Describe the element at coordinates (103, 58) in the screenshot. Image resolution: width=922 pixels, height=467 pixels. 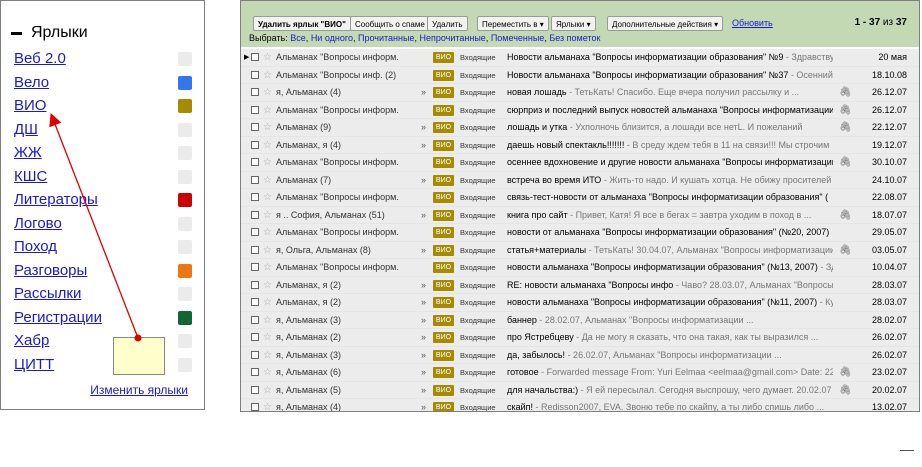
I see `label-item: Веб 2.0` at that location.